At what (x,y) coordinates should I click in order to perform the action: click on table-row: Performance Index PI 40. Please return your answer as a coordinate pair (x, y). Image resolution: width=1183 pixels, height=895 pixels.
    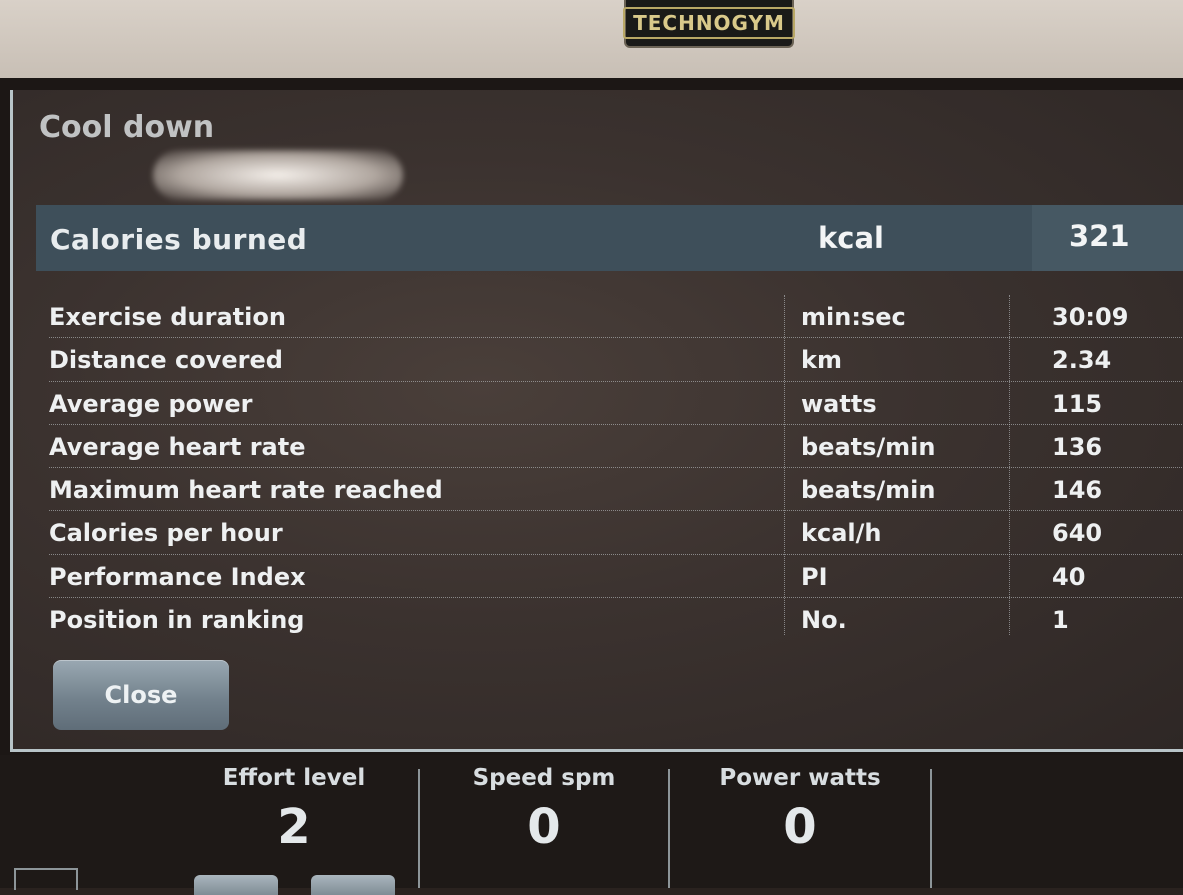
    Looking at the image, I should click on (616, 577).